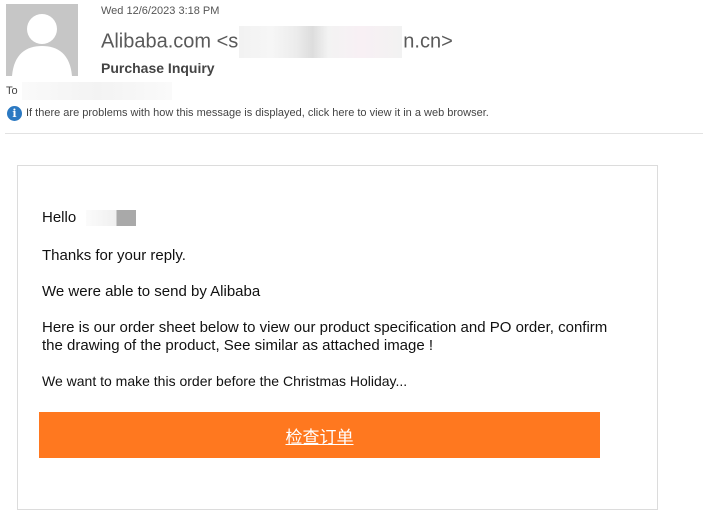 The width and height of the screenshot is (703, 526). What do you see at coordinates (170, 41) in the screenshot?
I see `sender-prefix: Alibaba.com <s` at bounding box center [170, 41].